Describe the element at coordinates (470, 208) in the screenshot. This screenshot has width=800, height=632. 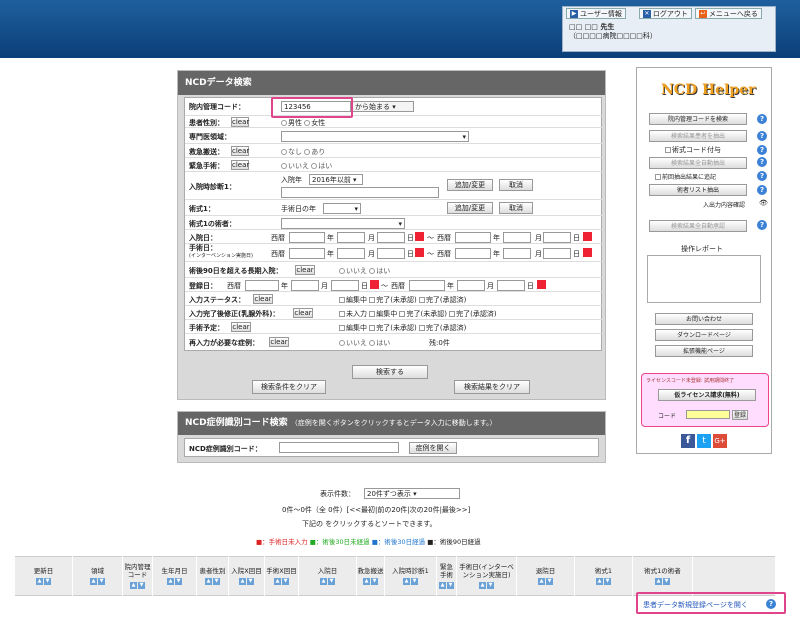
I see `procedure-add-button: 追加/変更` at that location.